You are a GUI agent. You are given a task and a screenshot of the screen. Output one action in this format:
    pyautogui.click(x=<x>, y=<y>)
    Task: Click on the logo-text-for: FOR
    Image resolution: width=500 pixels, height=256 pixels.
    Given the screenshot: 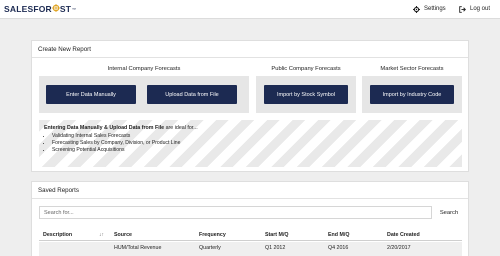 What is the action you would take?
    pyautogui.click(x=42, y=9)
    